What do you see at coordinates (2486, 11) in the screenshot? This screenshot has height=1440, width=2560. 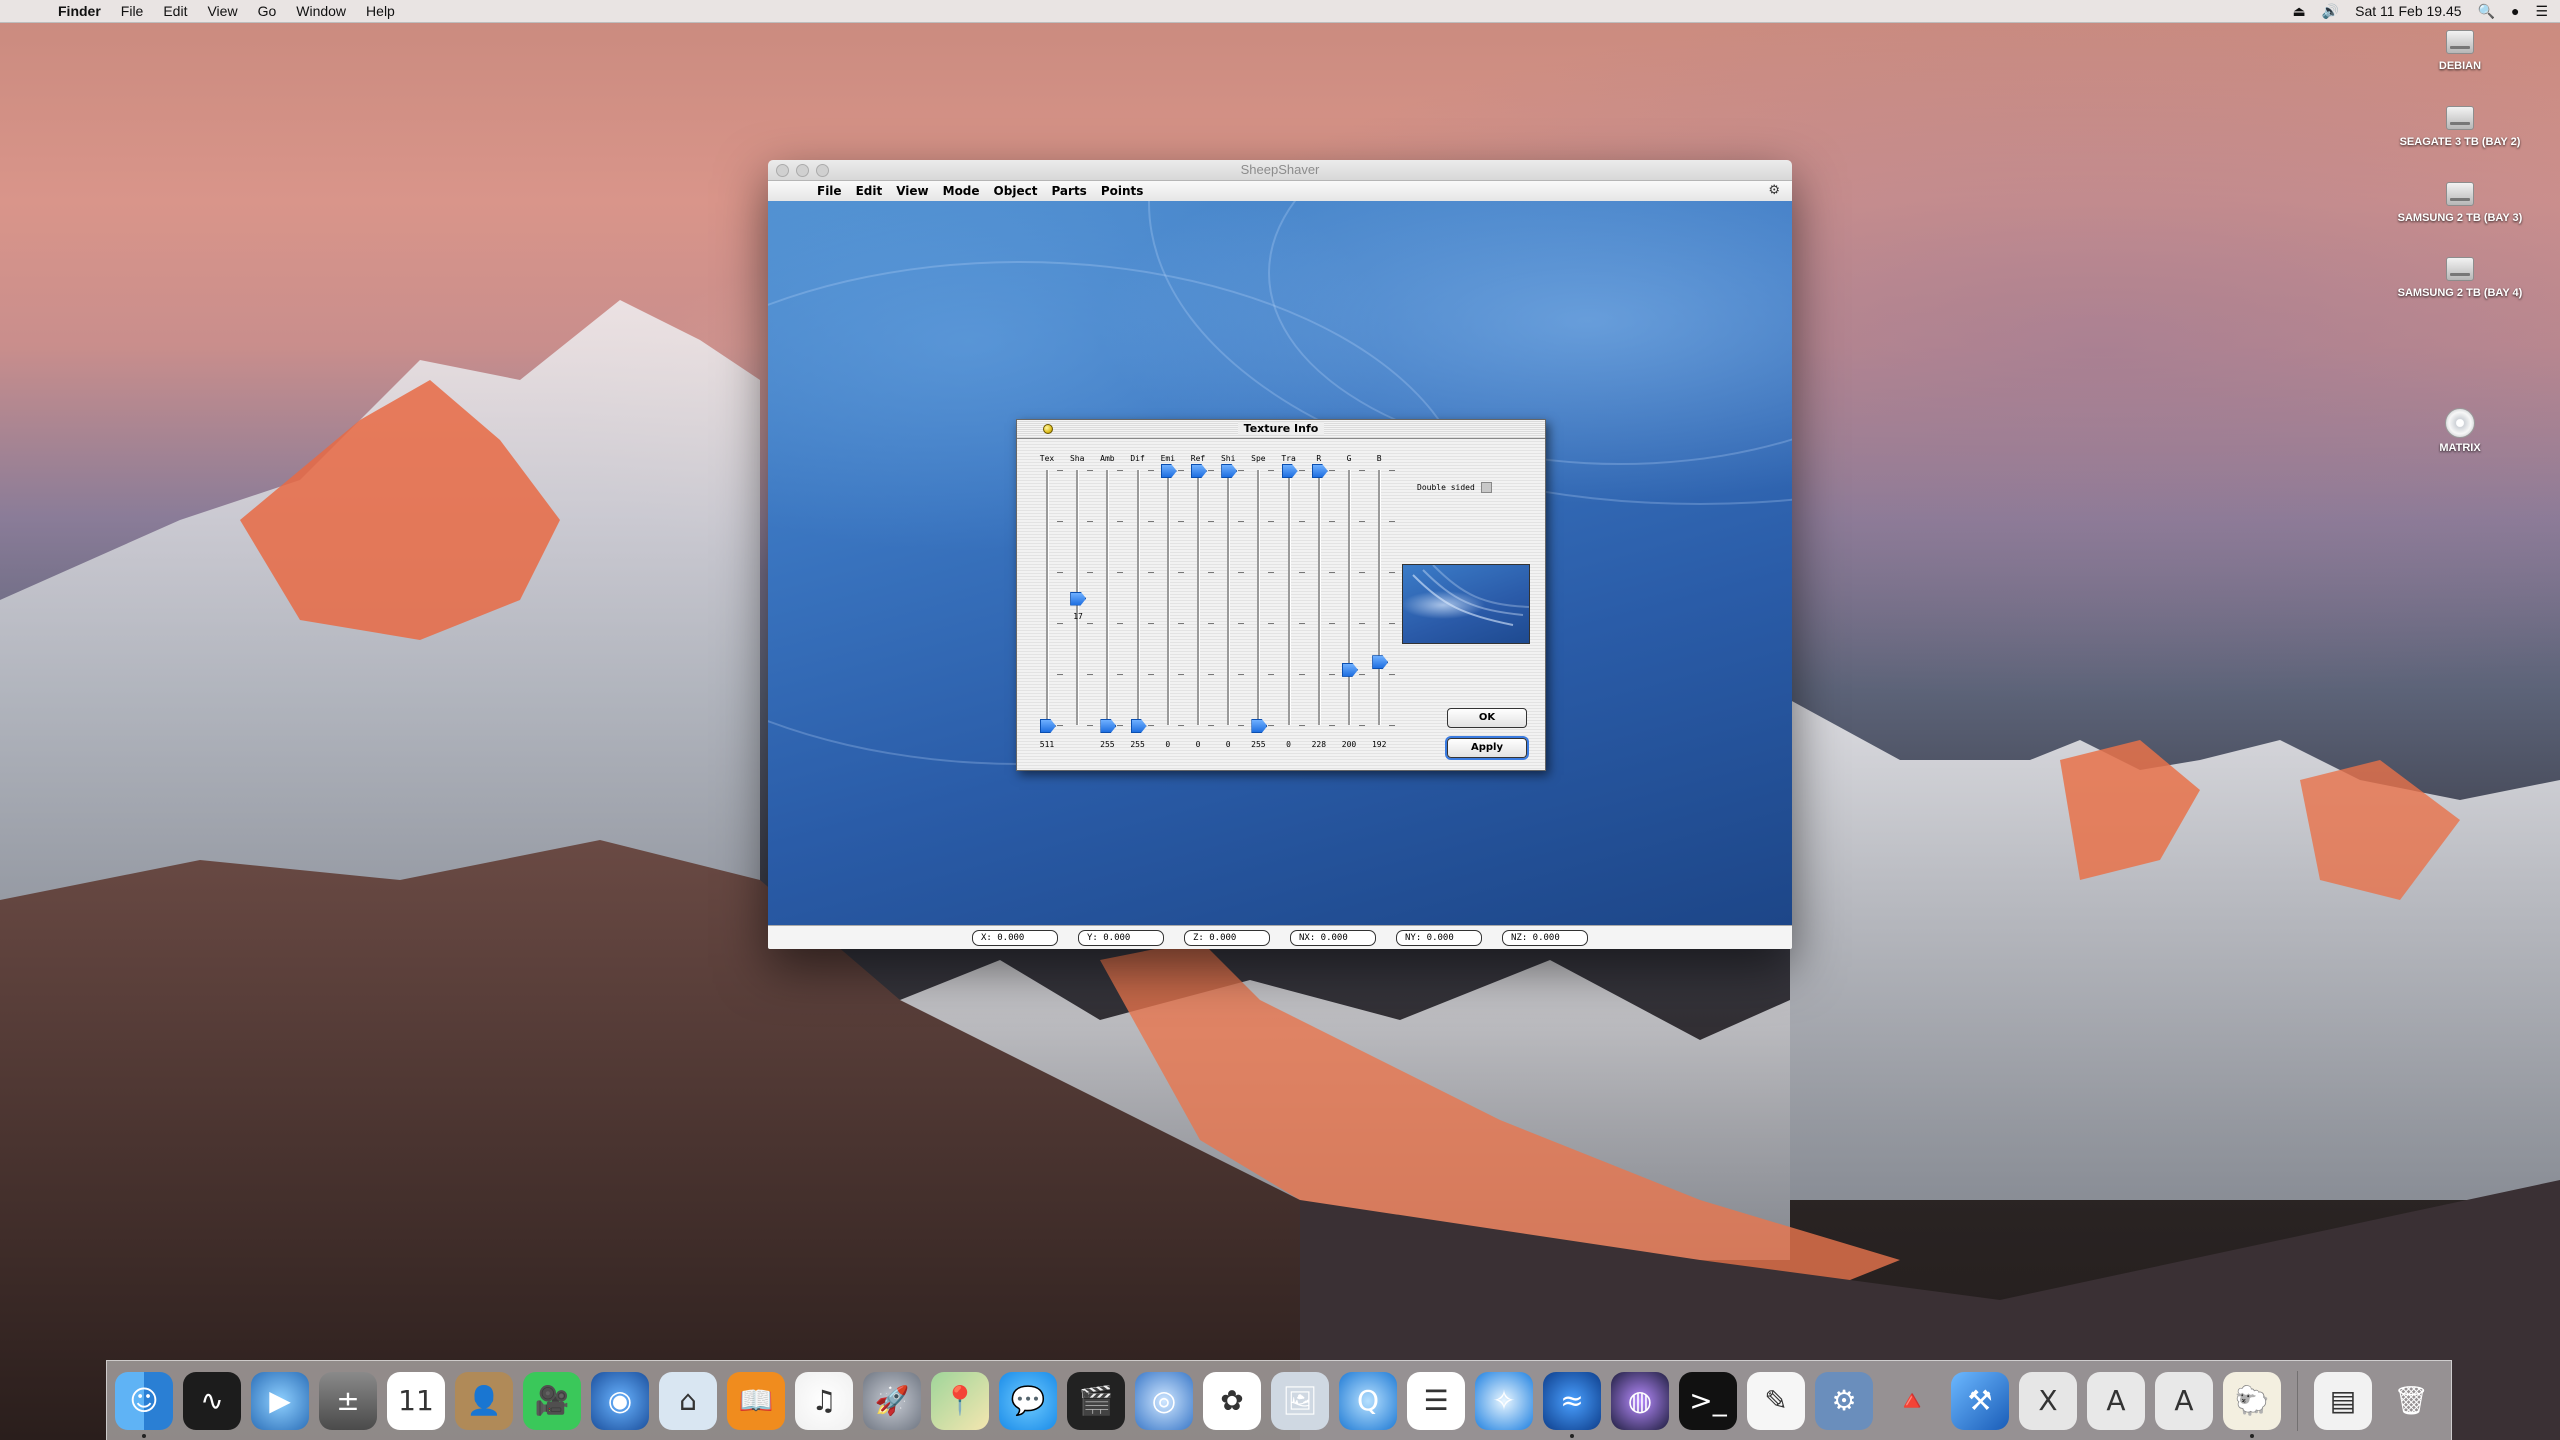 I see `spotlight-icon: 🔍` at bounding box center [2486, 11].